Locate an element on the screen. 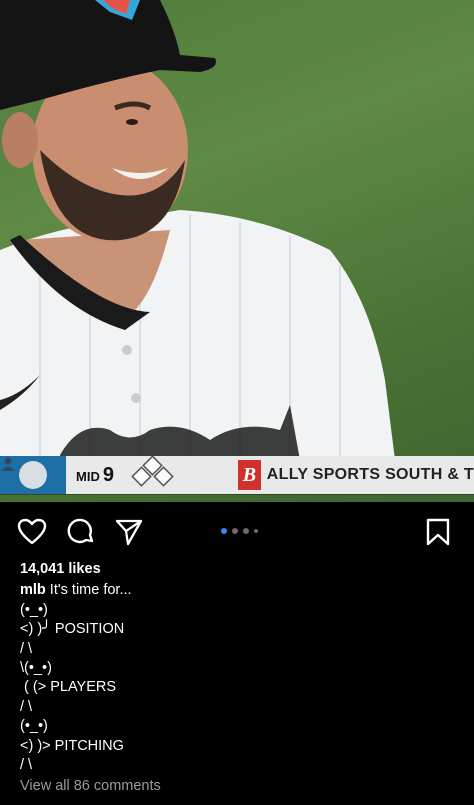  heart-icon is located at coordinates (32, 534).